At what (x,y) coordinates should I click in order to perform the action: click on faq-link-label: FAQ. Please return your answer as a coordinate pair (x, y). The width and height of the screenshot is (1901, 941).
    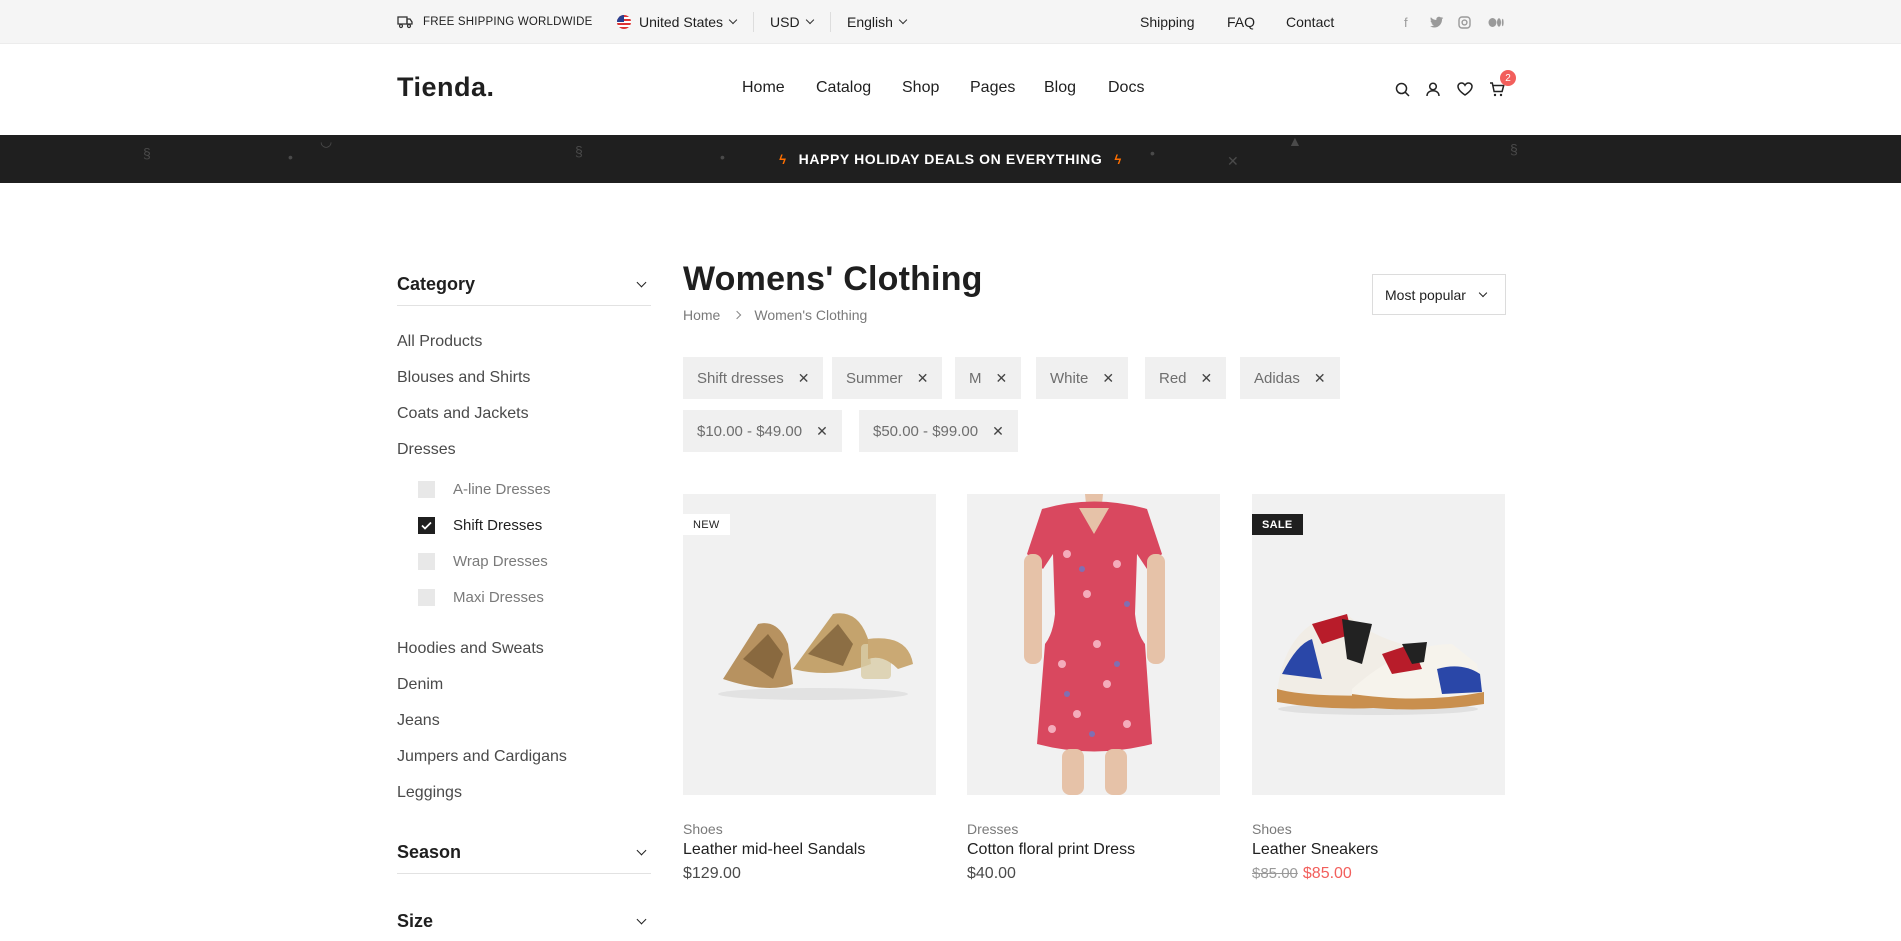
    Looking at the image, I should click on (1241, 22).